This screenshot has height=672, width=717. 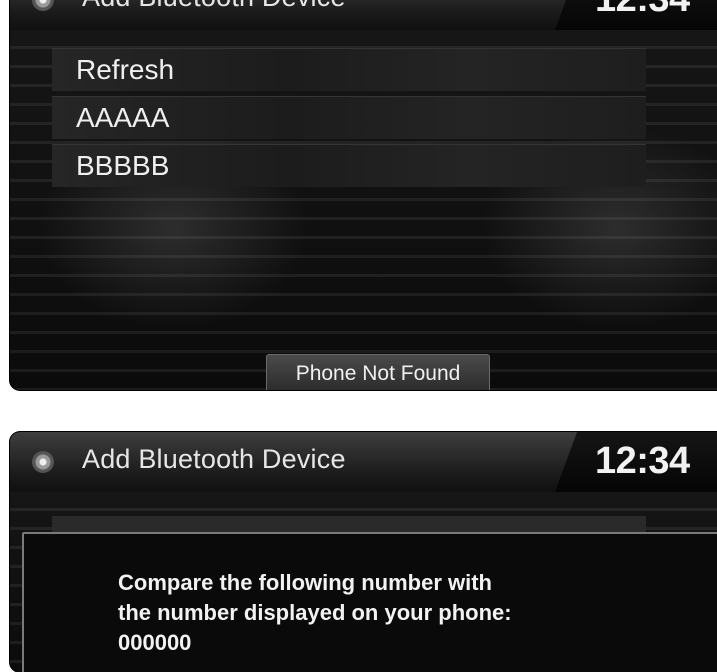 What do you see at coordinates (378, 372) in the screenshot?
I see `phone-not-found-button: Phone Not Found` at bounding box center [378, 372].